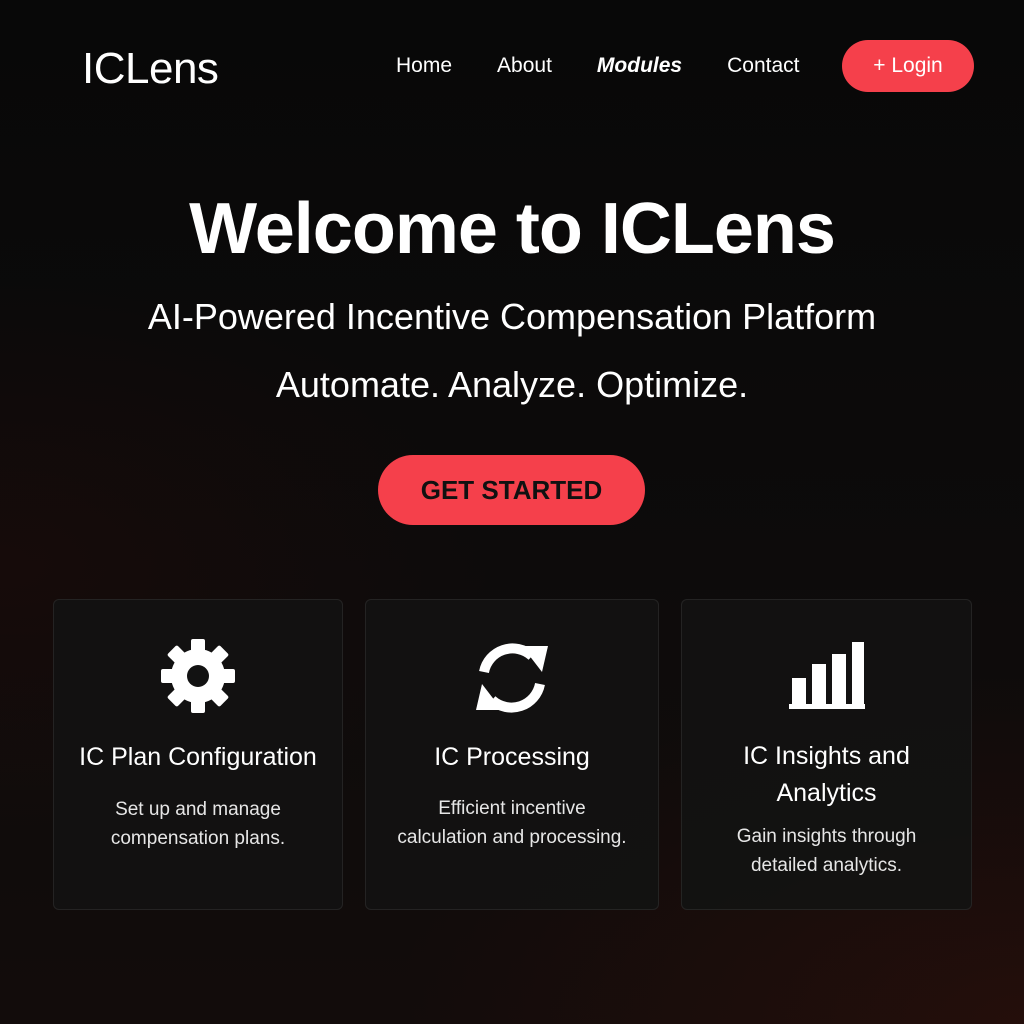  I want to click on nav-contact-link: Contact, so click(763, 66).